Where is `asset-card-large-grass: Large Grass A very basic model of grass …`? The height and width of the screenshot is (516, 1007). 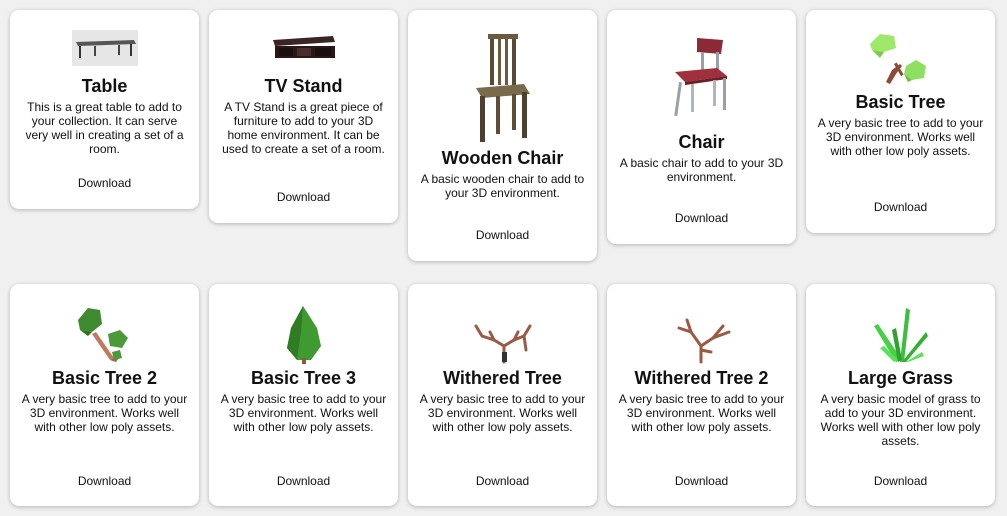 asset-card-large-grass: Large Grass A very basic model of grass … is located at coordinates (900, 395).